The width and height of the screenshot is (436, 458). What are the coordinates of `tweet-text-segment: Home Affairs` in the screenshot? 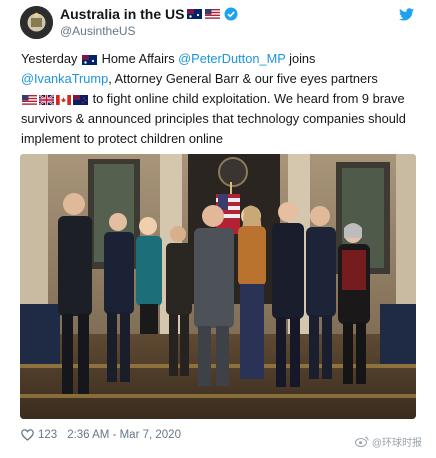 It's located at (138, 58).